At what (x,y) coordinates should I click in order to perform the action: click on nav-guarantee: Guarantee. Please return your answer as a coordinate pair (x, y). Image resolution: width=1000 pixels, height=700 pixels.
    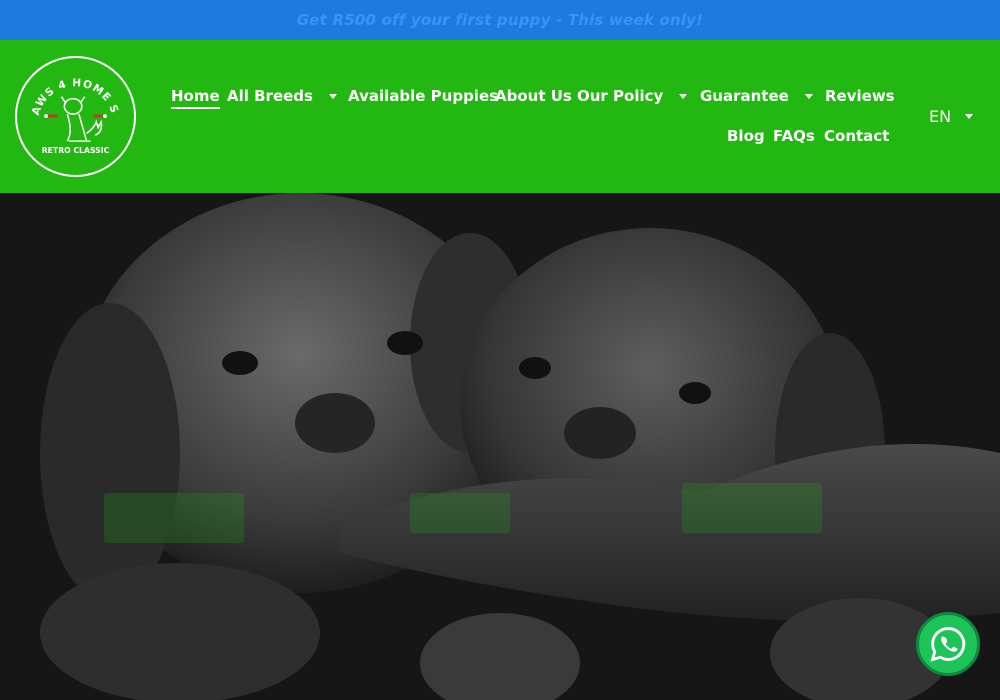
    Looking at the image, I should click on (756, 96).